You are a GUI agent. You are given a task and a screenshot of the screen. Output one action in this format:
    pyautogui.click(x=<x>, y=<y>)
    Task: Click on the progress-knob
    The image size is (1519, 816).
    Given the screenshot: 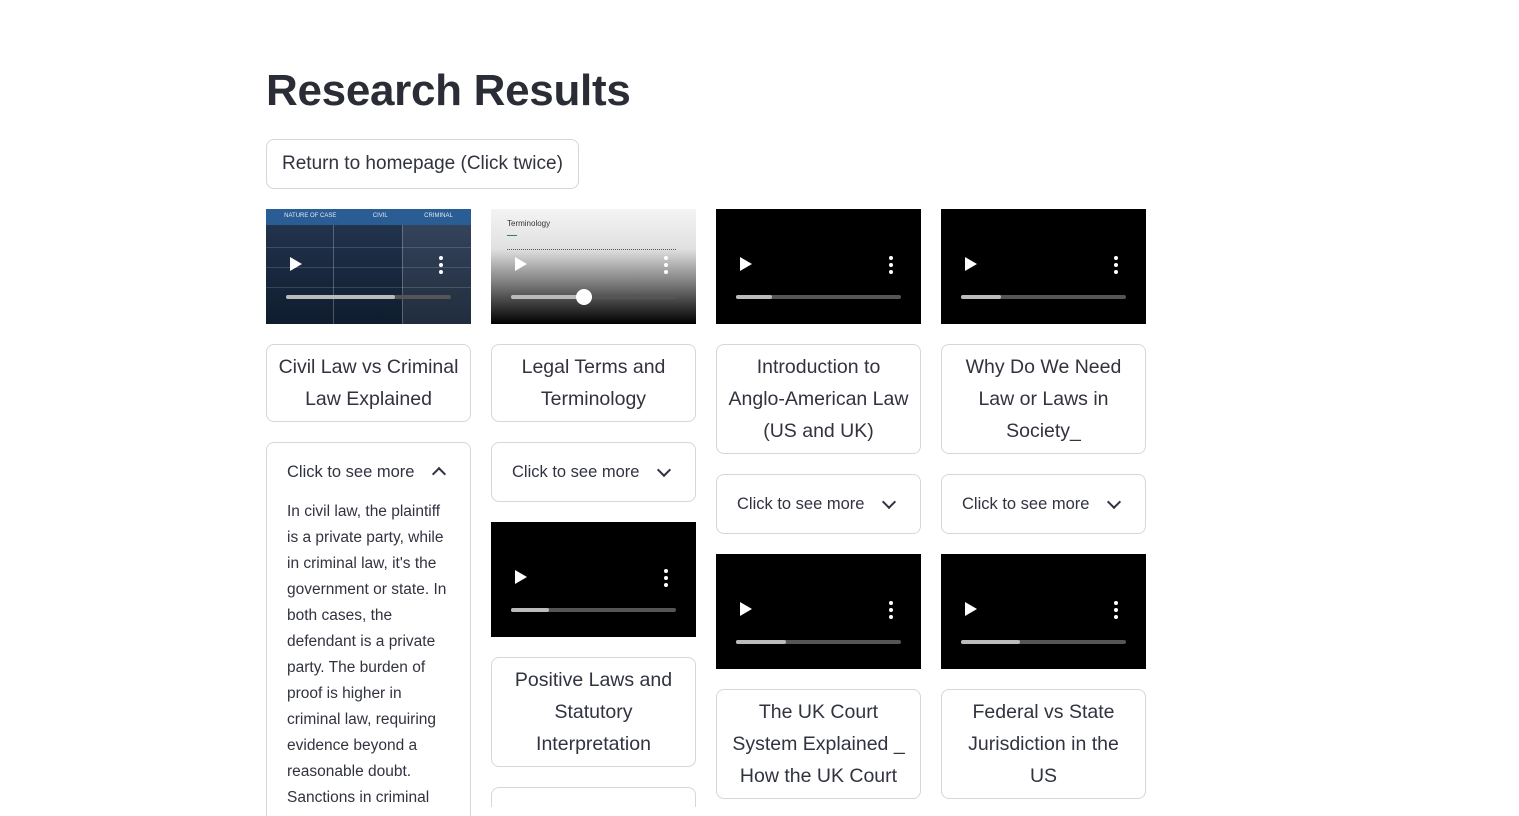 What is the action you would take?
    pyautogui.click(x=583, y=297)
    